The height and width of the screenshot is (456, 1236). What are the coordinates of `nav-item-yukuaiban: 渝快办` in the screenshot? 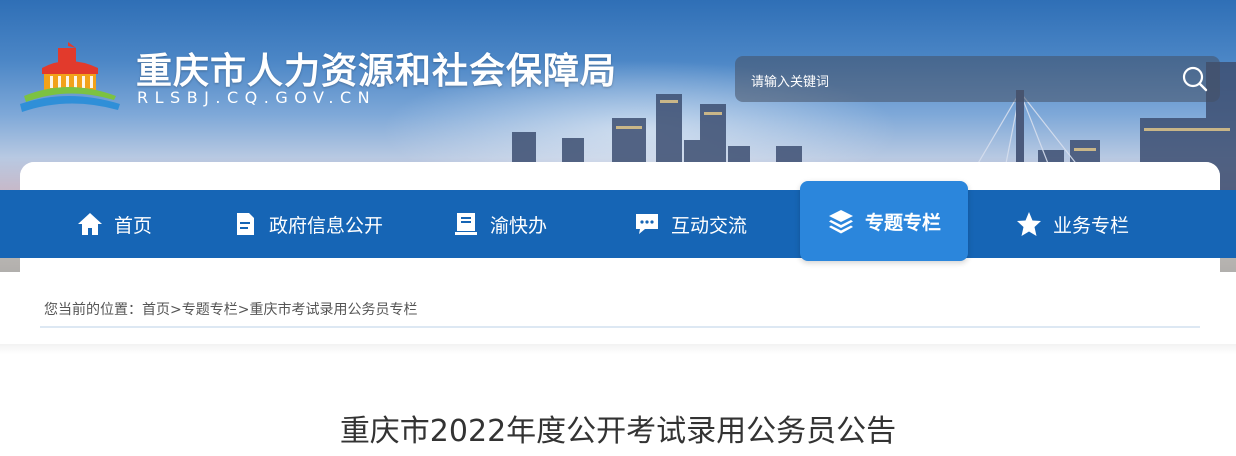 It's located at (499, 224).